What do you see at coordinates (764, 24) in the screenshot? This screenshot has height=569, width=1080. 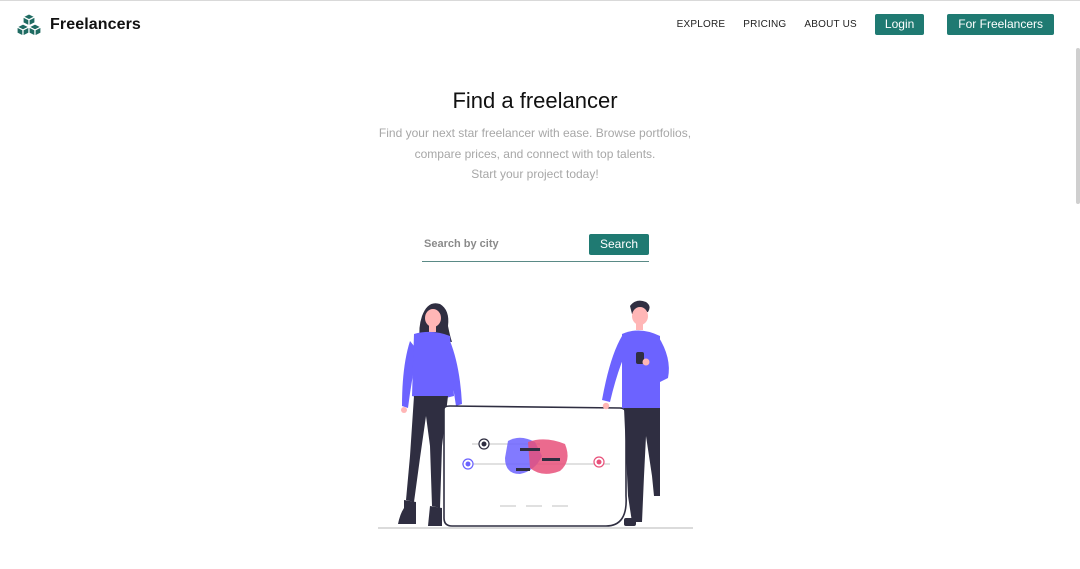 I see `nav-pricing: PRICING` at bounding box center [764, 24].